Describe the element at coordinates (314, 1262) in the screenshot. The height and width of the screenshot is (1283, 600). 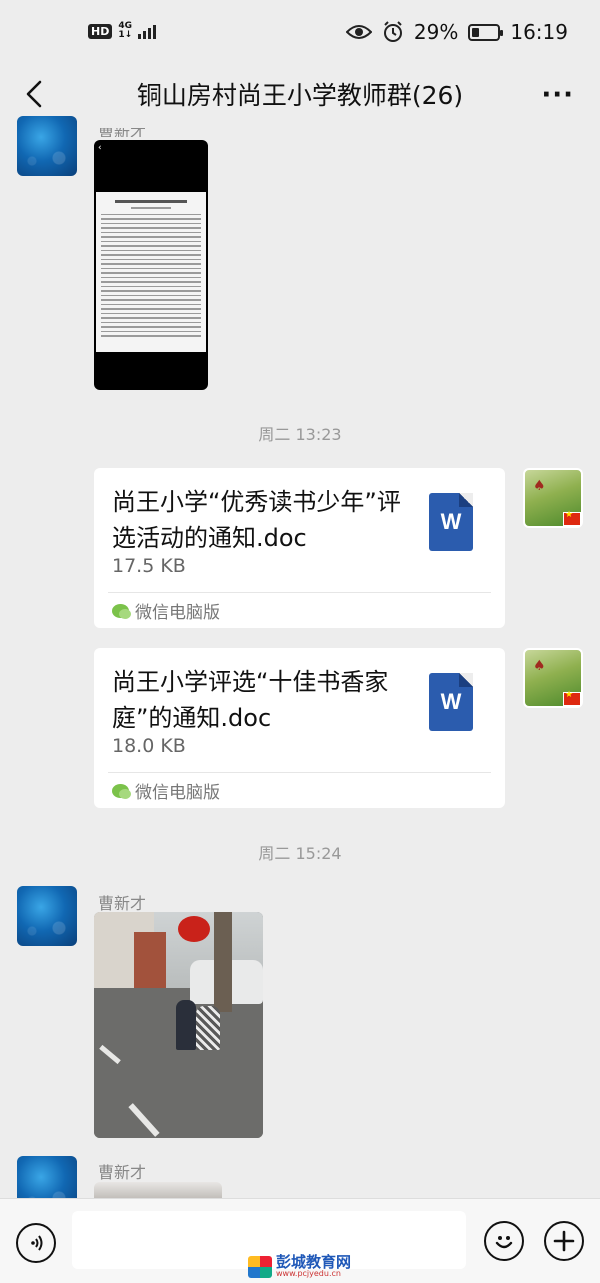
I see `watermark-name: 彭城教育网` at that location.